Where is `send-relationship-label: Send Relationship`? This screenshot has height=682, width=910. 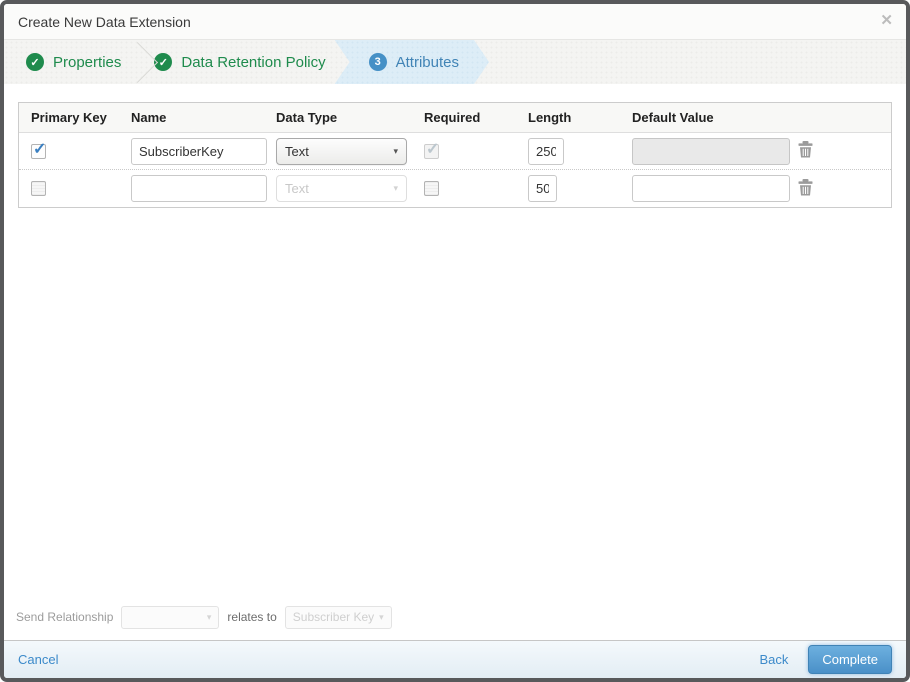
send-relationship-label: Send Relationship is located at coordinates (65, 617).